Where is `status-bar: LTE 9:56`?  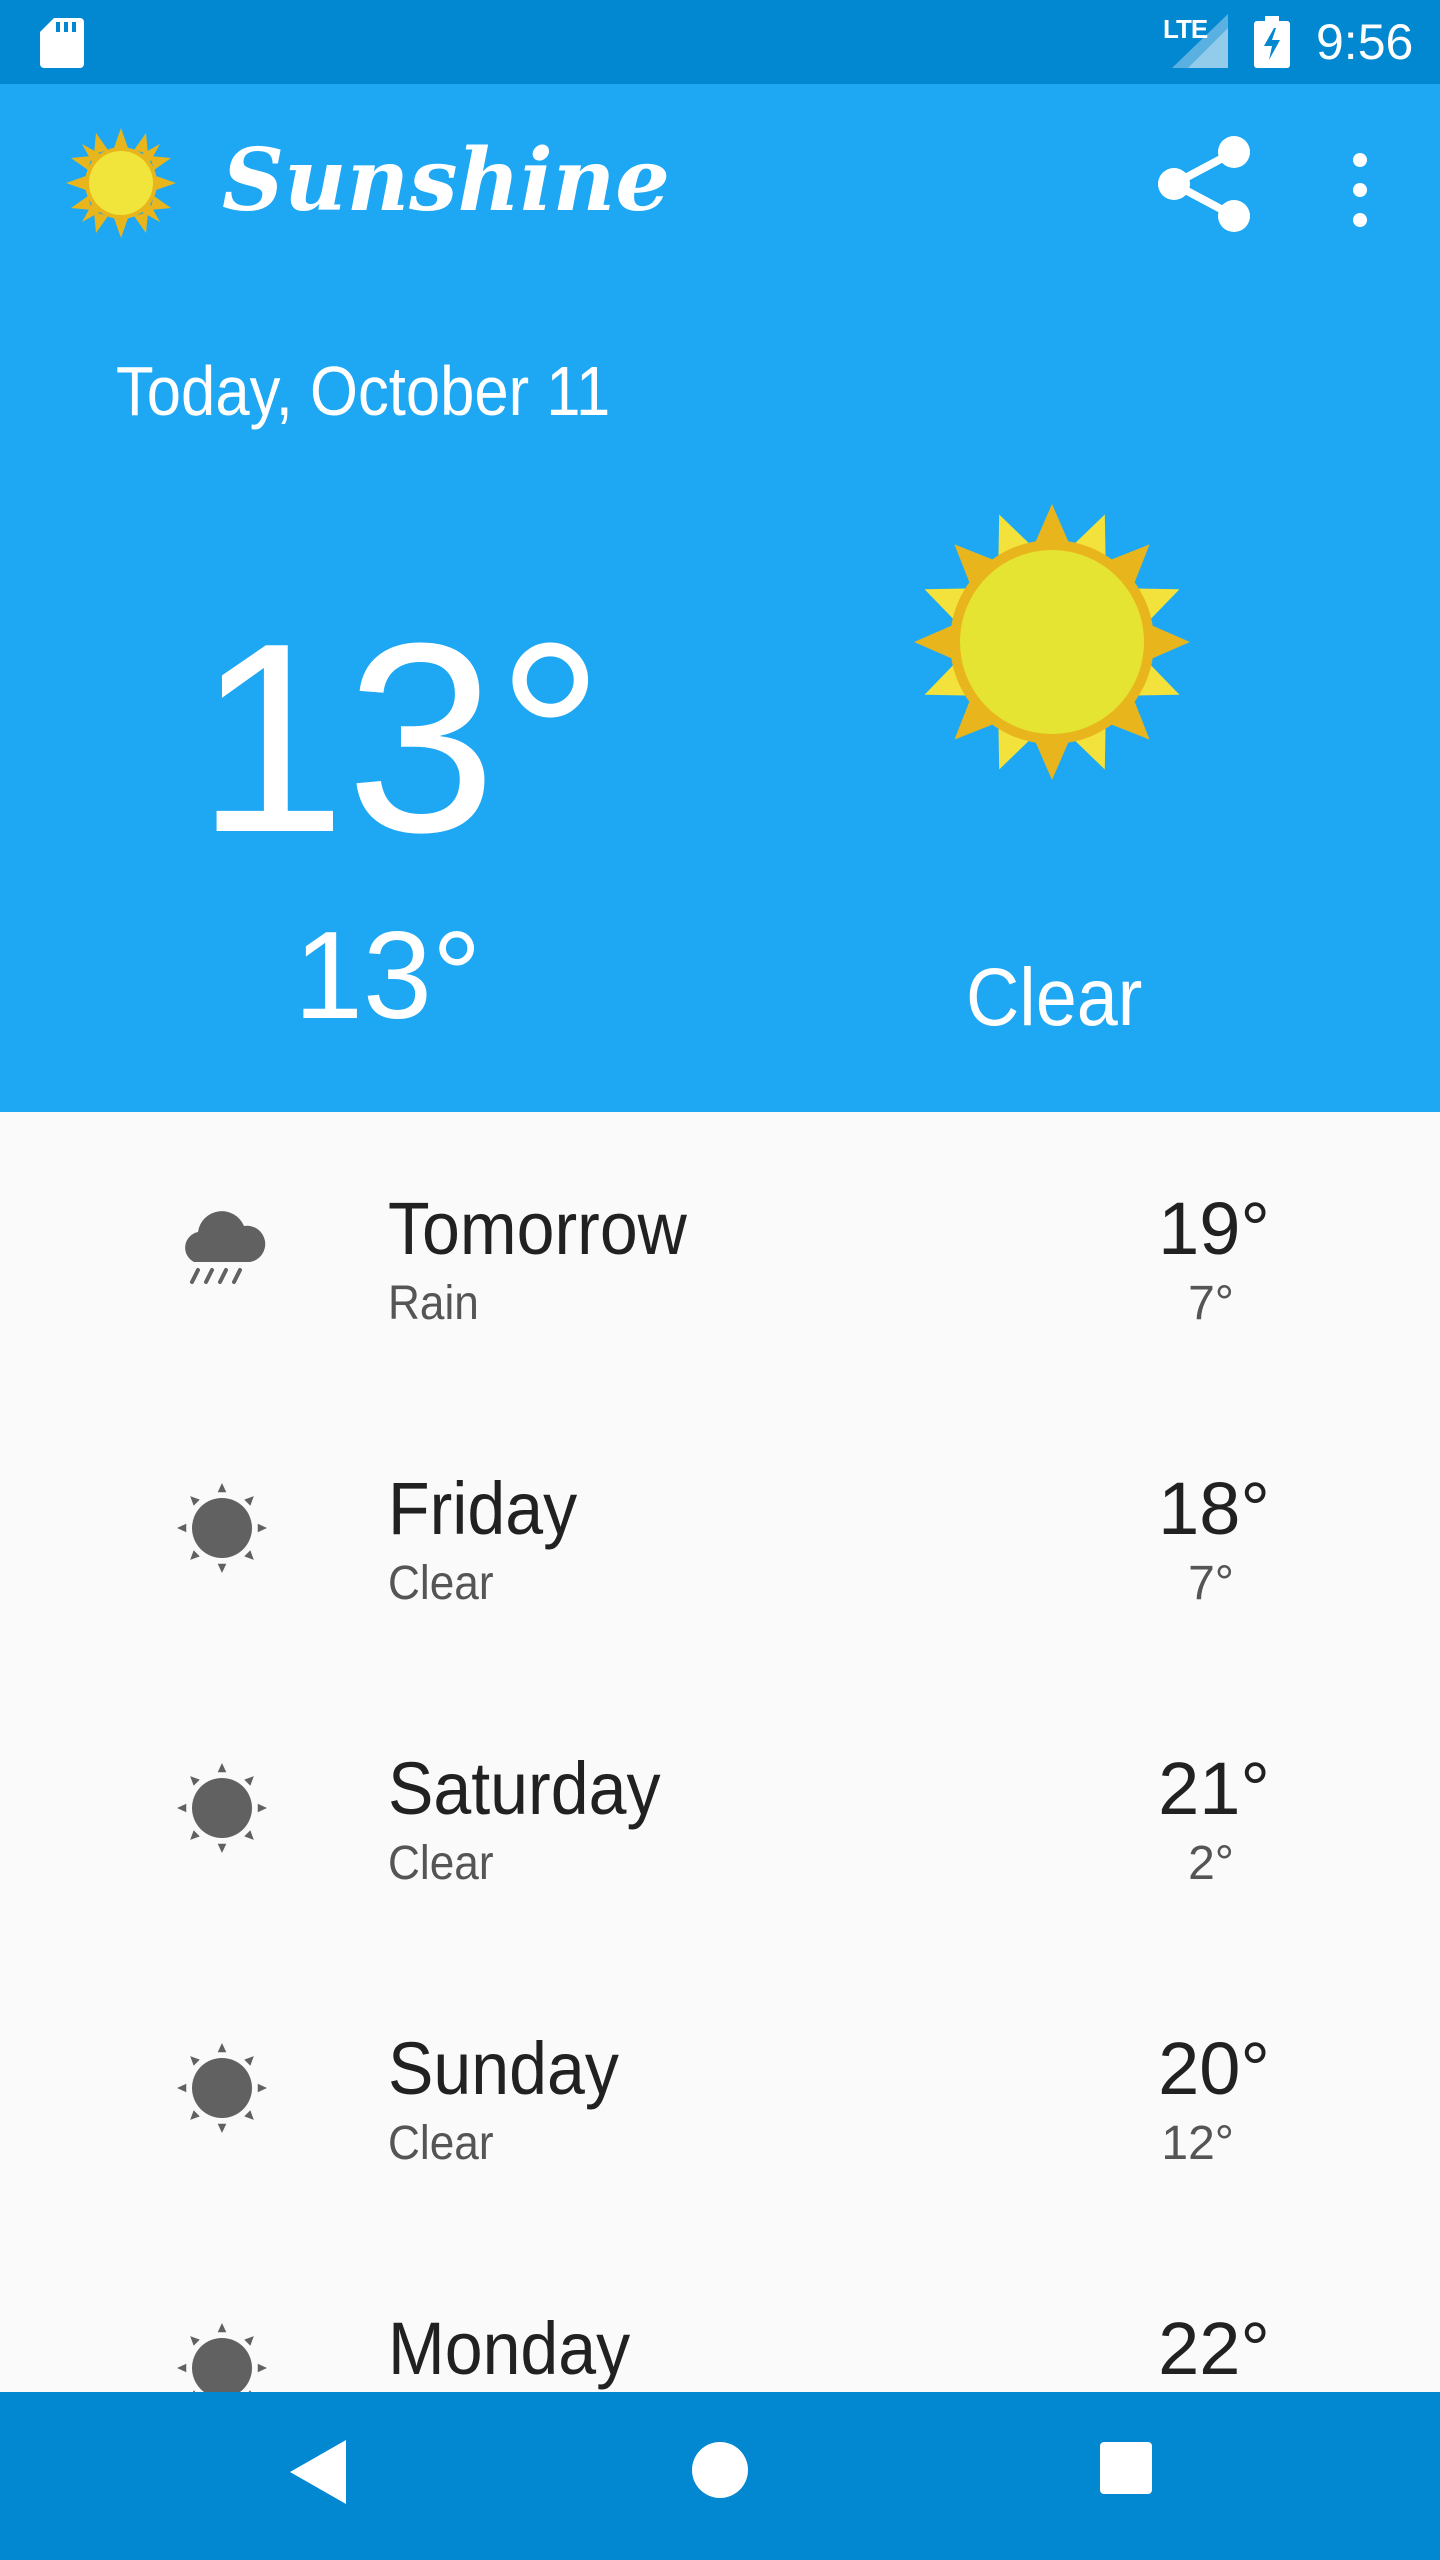
status-bar: LTE 9:56 is located at coordinates (720, 42).